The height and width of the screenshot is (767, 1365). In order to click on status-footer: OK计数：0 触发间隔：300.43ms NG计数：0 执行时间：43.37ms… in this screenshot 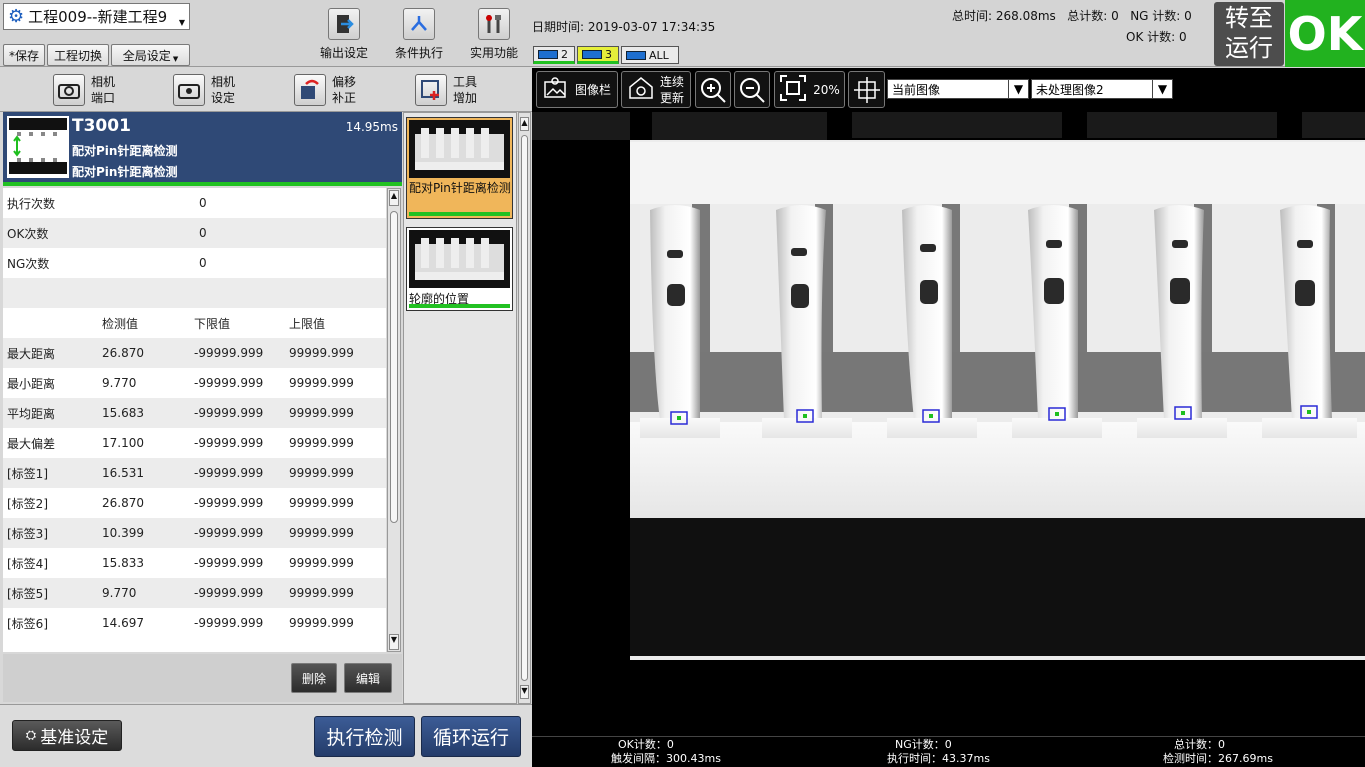, I will do `click(948, 751)`.